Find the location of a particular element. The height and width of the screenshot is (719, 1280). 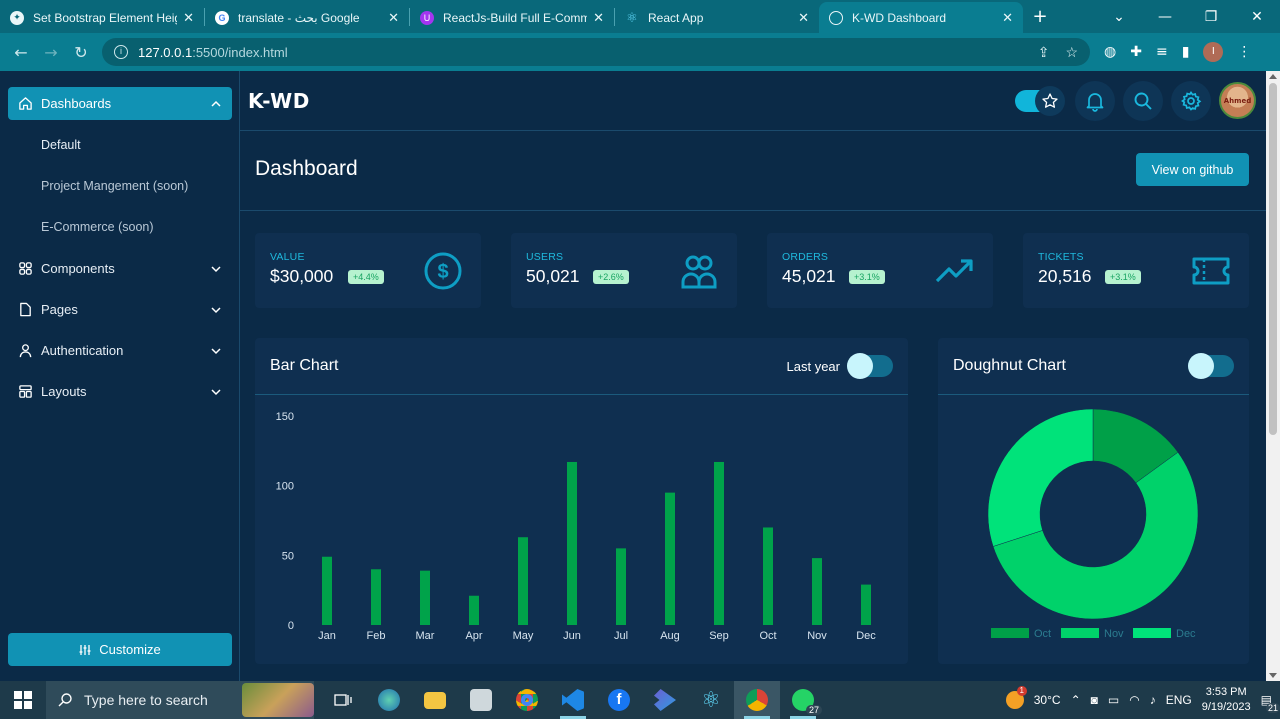

sidebar-item-label: Authentication is located at coordinates (82, 350).